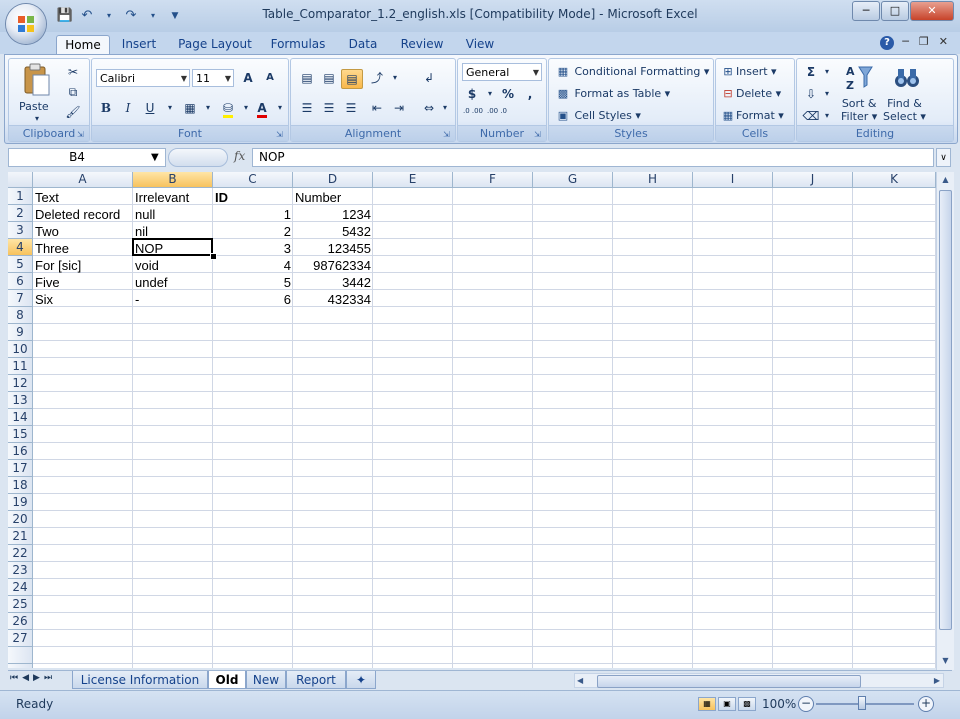 The image size is (960, 719). Describe the element at coordinates (20, 247) in the screenshot. I see `row-header: 4` at that location.